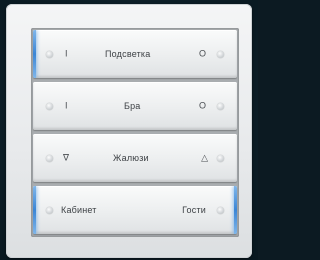  I want to click on key-label-office: Кабинет, so click(79, 210).